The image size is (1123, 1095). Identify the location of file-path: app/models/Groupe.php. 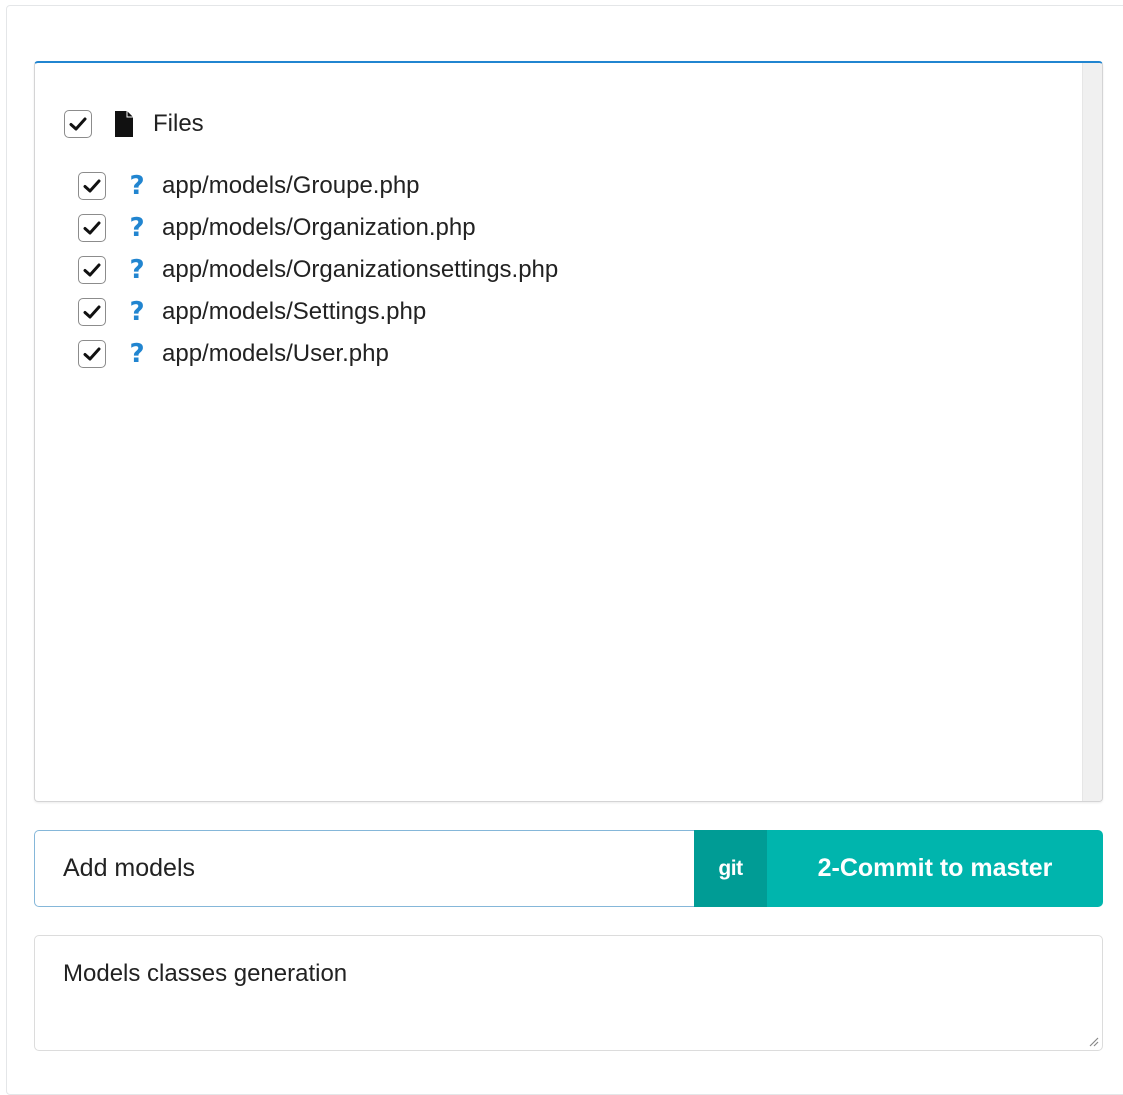
(291, 185).